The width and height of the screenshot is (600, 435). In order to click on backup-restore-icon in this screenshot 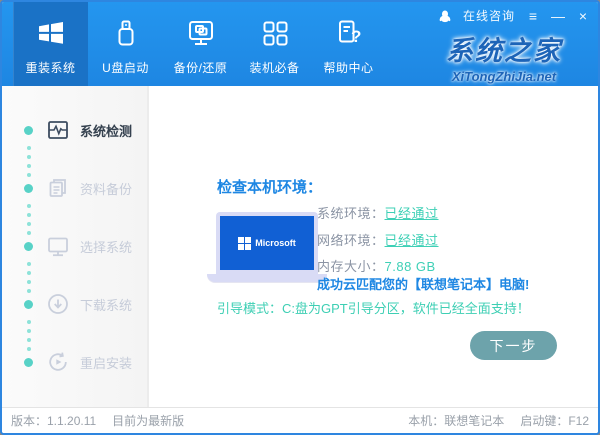, I will do `click(201, 33)`.